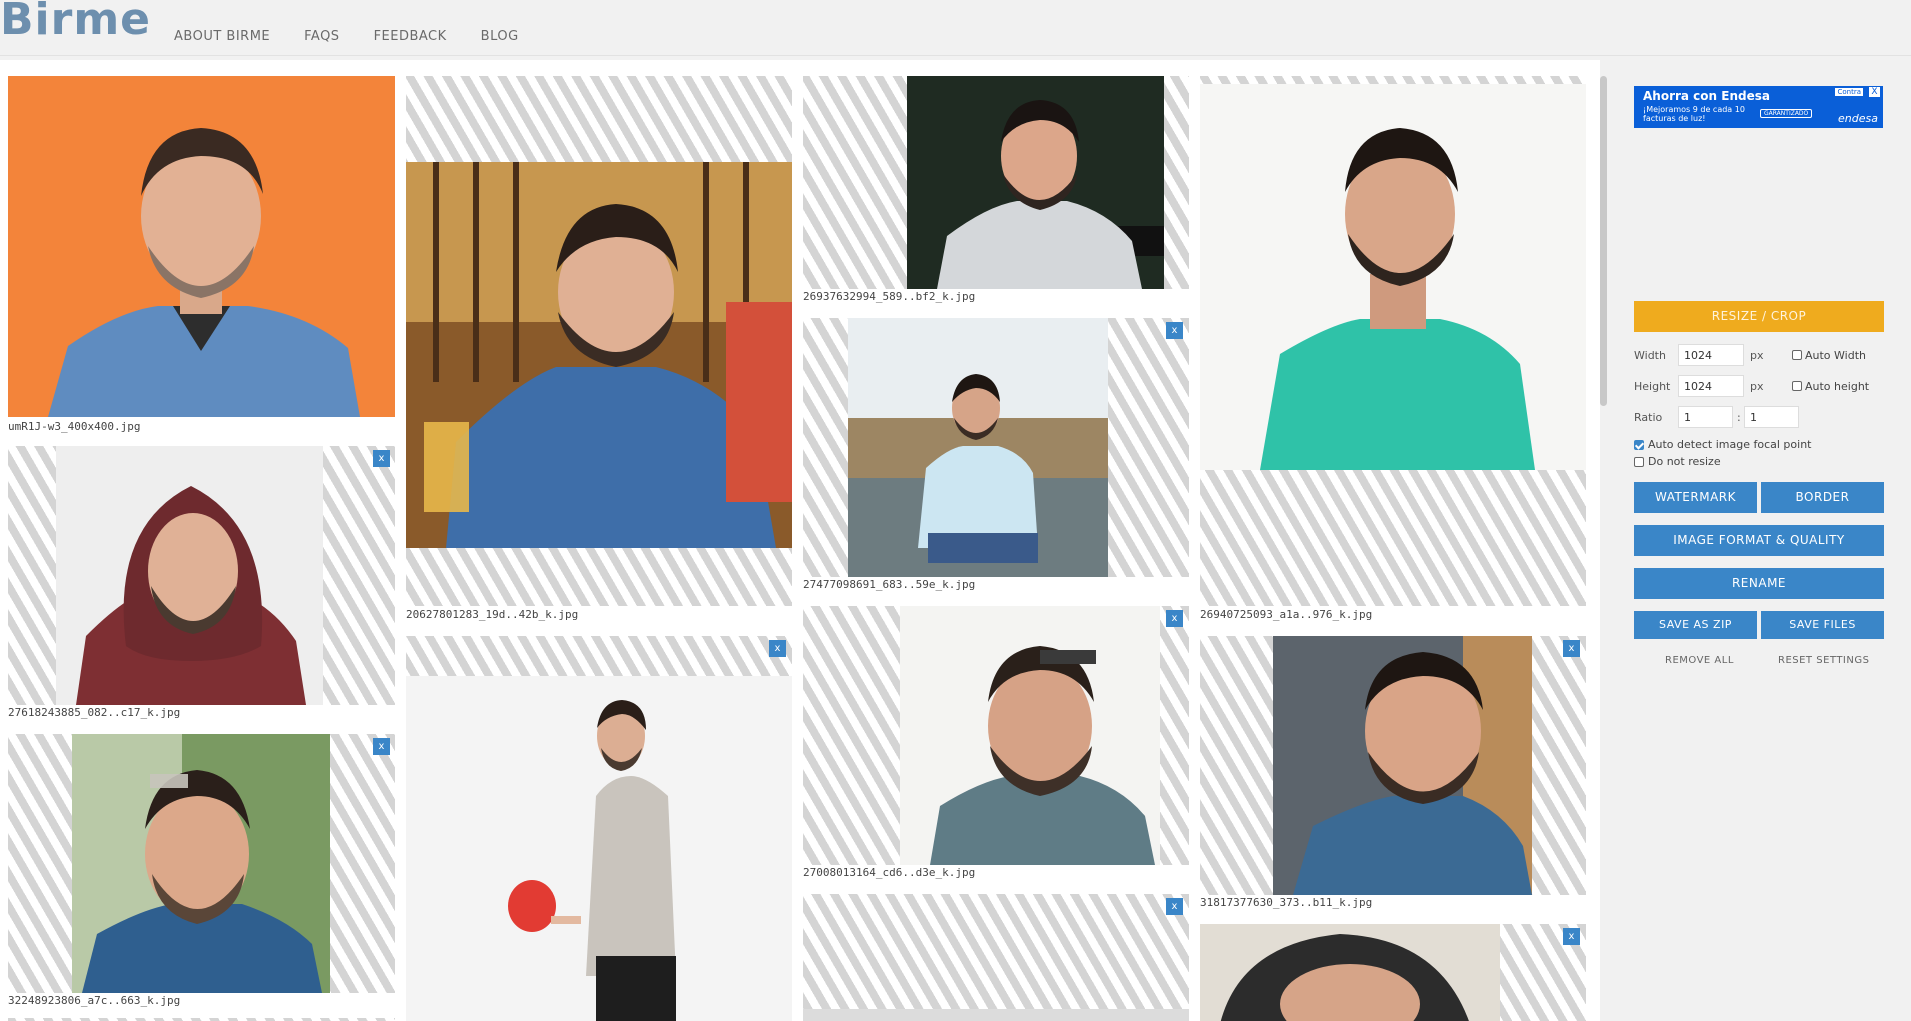  Describe the element at coordinates (1874, 92) in the screenshot. I see `ad-close-icon: X` at that location.